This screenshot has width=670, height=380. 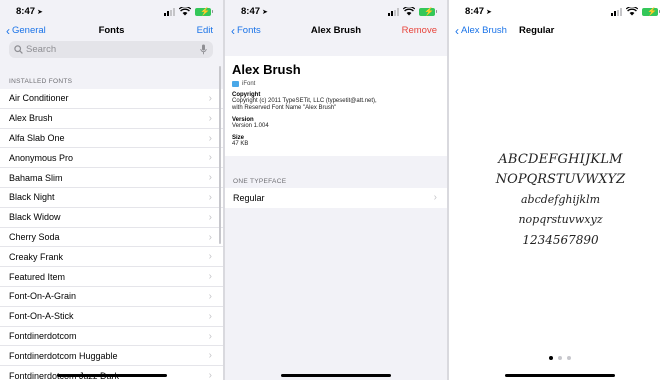 What do you see at coordinates (36, 177) in the screenshot?
I see `font-list-item-label: Bahama Slim` at bounding box center [36, 177].